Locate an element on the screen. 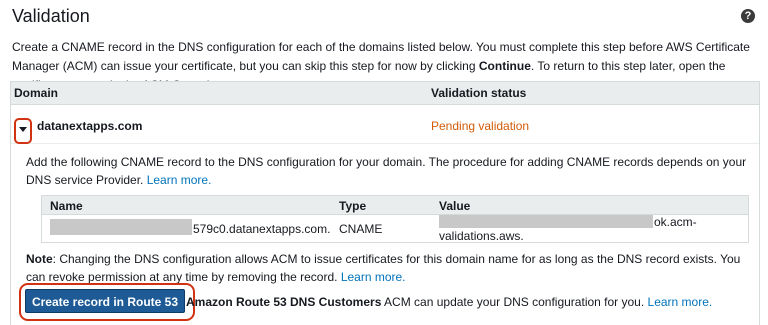 This screenshot has width=768, height=325. create-record-highlight: Create record in Route 53 is located at coordinates (107, 302).